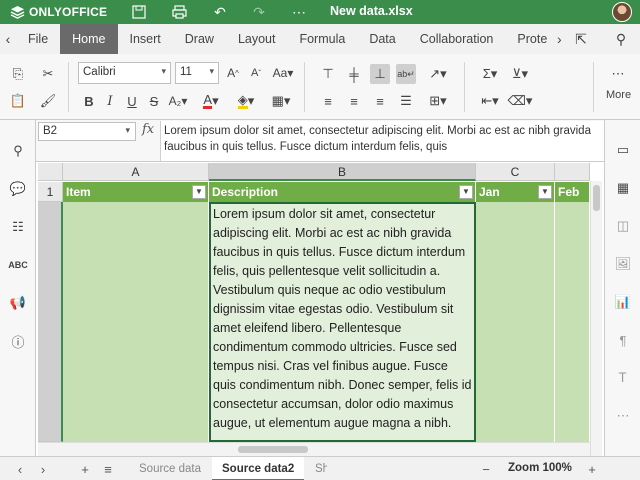 The height and width of the screenshot is (480, 640). Describe the element at coordinates (314, 449) in the screenshot. I see `horizontal-scrollbar` at that location.